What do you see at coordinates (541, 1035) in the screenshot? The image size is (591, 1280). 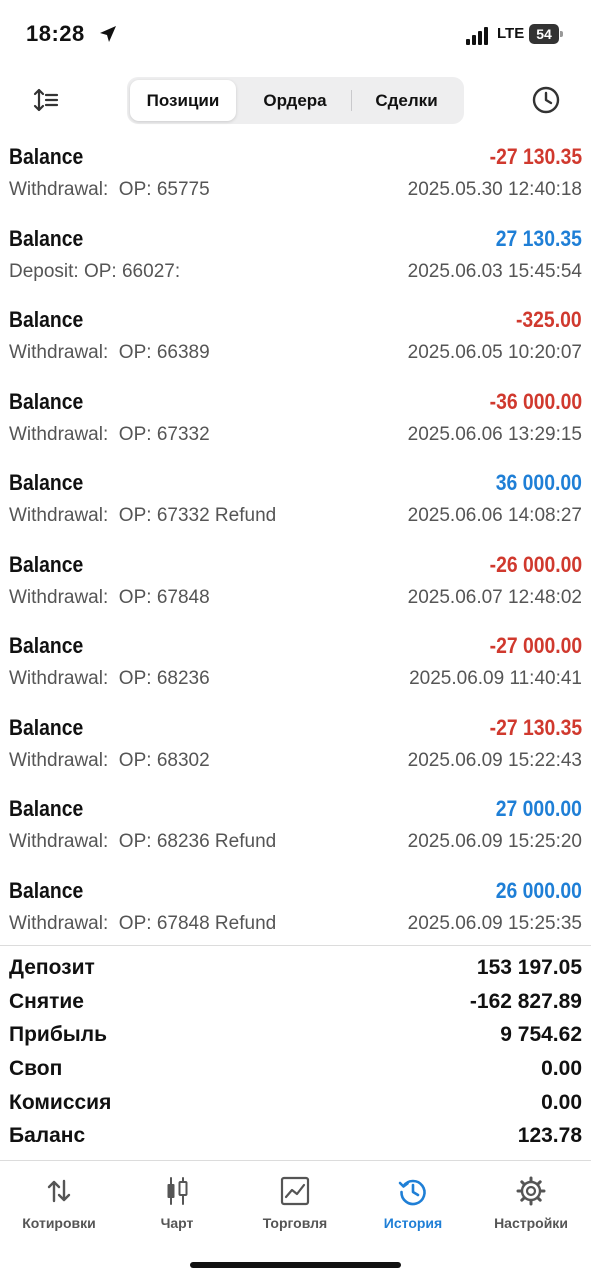 I see `summary-value: 9 754.62` at bounding box center [541, 1035].